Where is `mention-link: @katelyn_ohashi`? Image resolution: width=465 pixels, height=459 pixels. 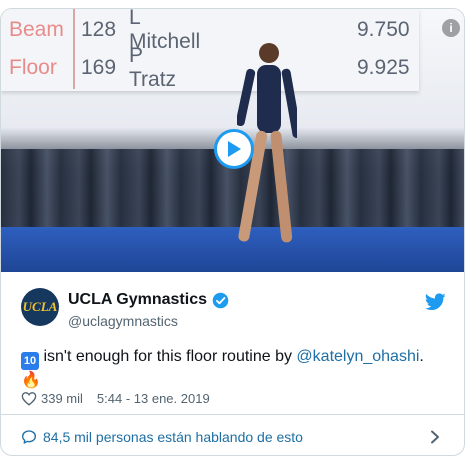
mention-link: @katelyn_ohashi is located at coordinates (357, 356).